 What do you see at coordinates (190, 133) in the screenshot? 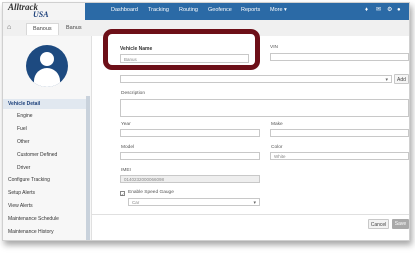
I see `year-input` at bounding box center [190, 133].